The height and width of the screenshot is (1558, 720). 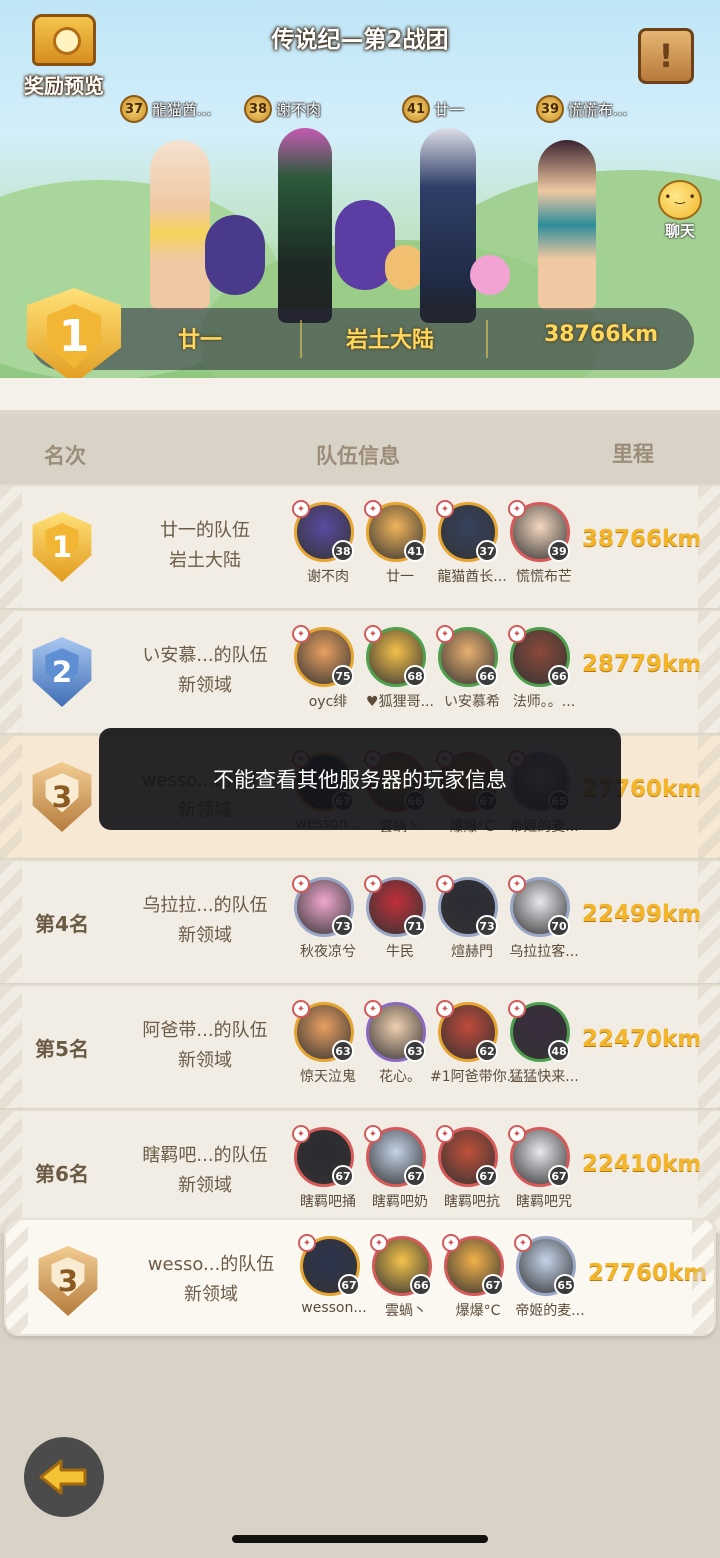 What do you see at coordinates (205, 655) in the screenshot?
I see `team-name: い安慕...的队伍` at bounding box center [205, 655].